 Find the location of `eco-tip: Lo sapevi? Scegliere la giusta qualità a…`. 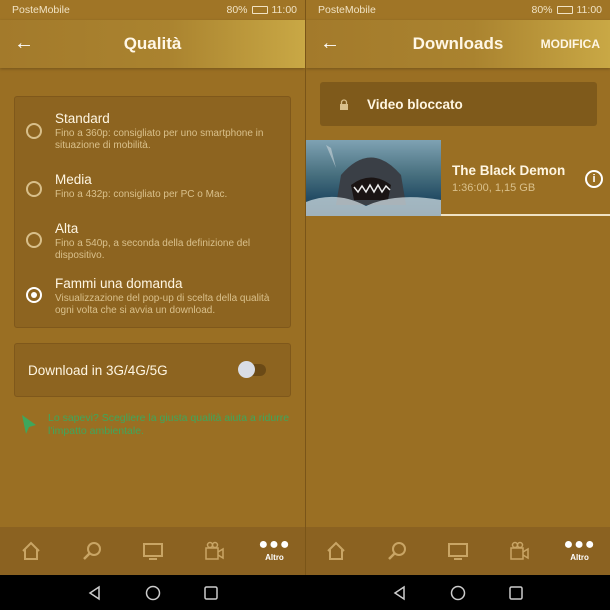

eco-tip: Lo sapevi? Scegliere la giusta qualità a… is located at coordinates (169, 424).